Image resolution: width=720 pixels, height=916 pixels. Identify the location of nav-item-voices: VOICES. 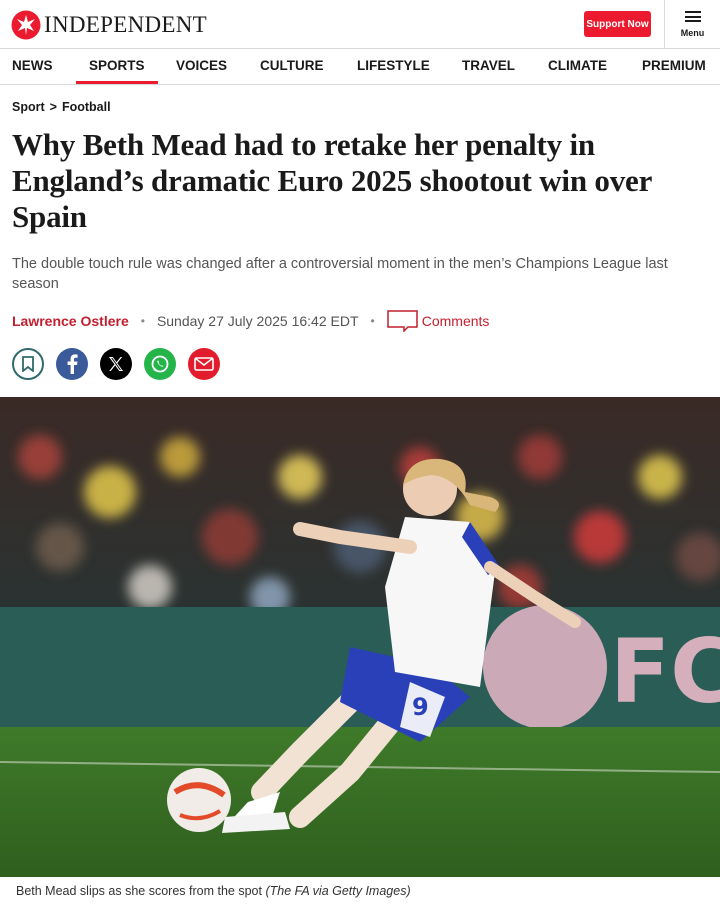
(201, 66).